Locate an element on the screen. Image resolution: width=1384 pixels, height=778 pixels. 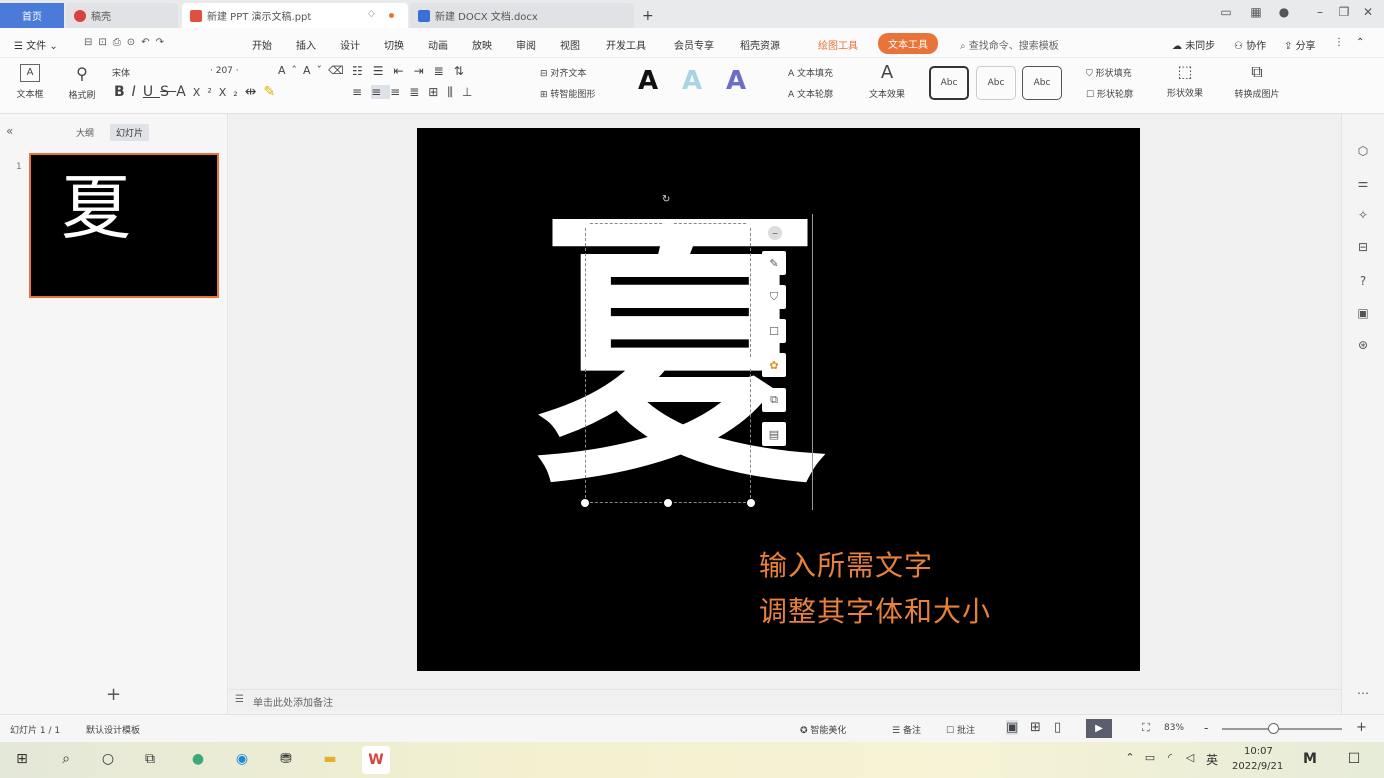
notification-center-icon: ☐ is located at coordinates (1354, 761).